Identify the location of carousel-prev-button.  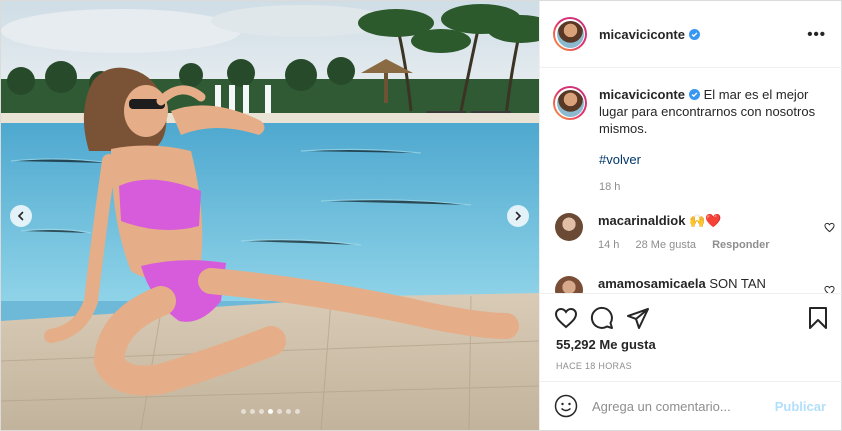
(21, 216).